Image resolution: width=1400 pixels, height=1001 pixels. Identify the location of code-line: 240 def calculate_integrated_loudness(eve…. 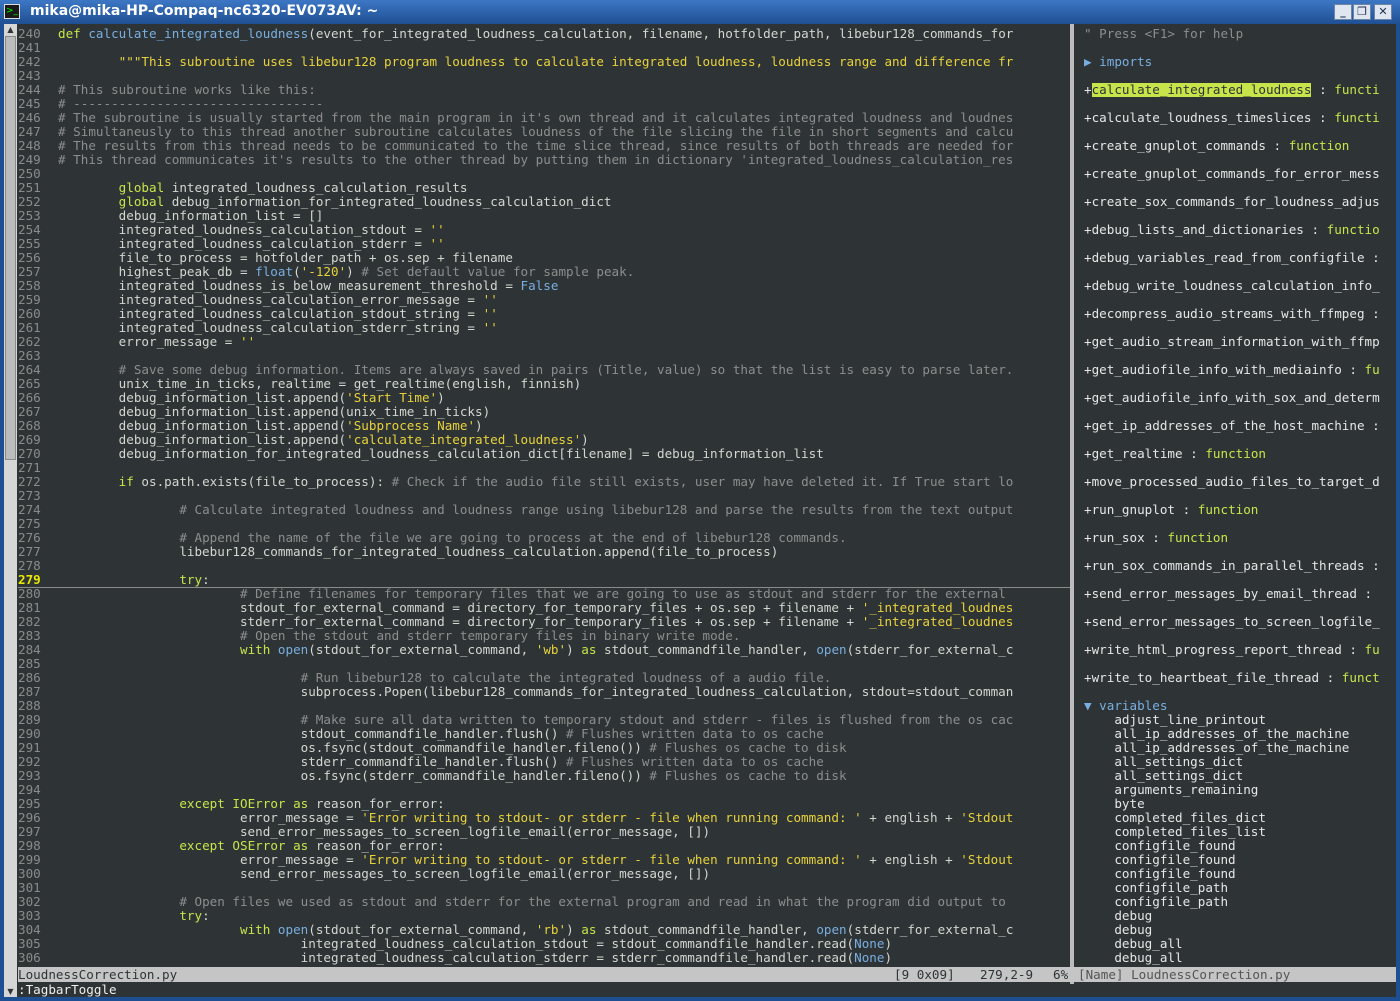
(544, 34).